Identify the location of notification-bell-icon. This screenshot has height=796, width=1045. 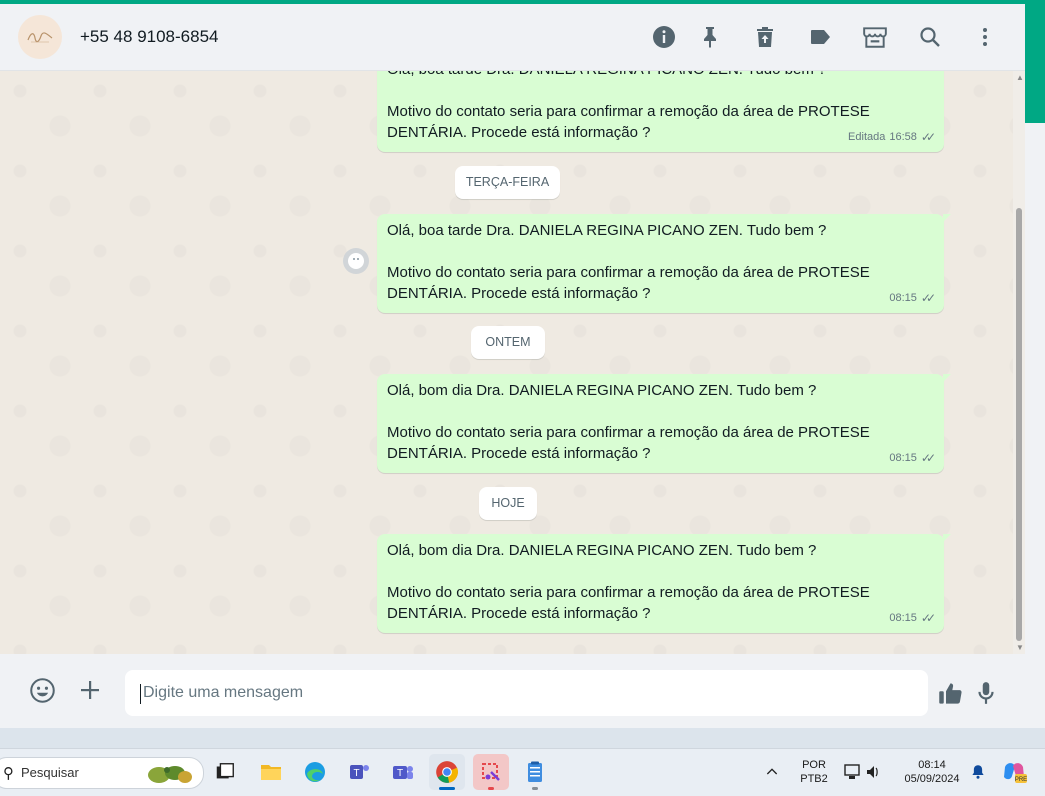
(978, 772).